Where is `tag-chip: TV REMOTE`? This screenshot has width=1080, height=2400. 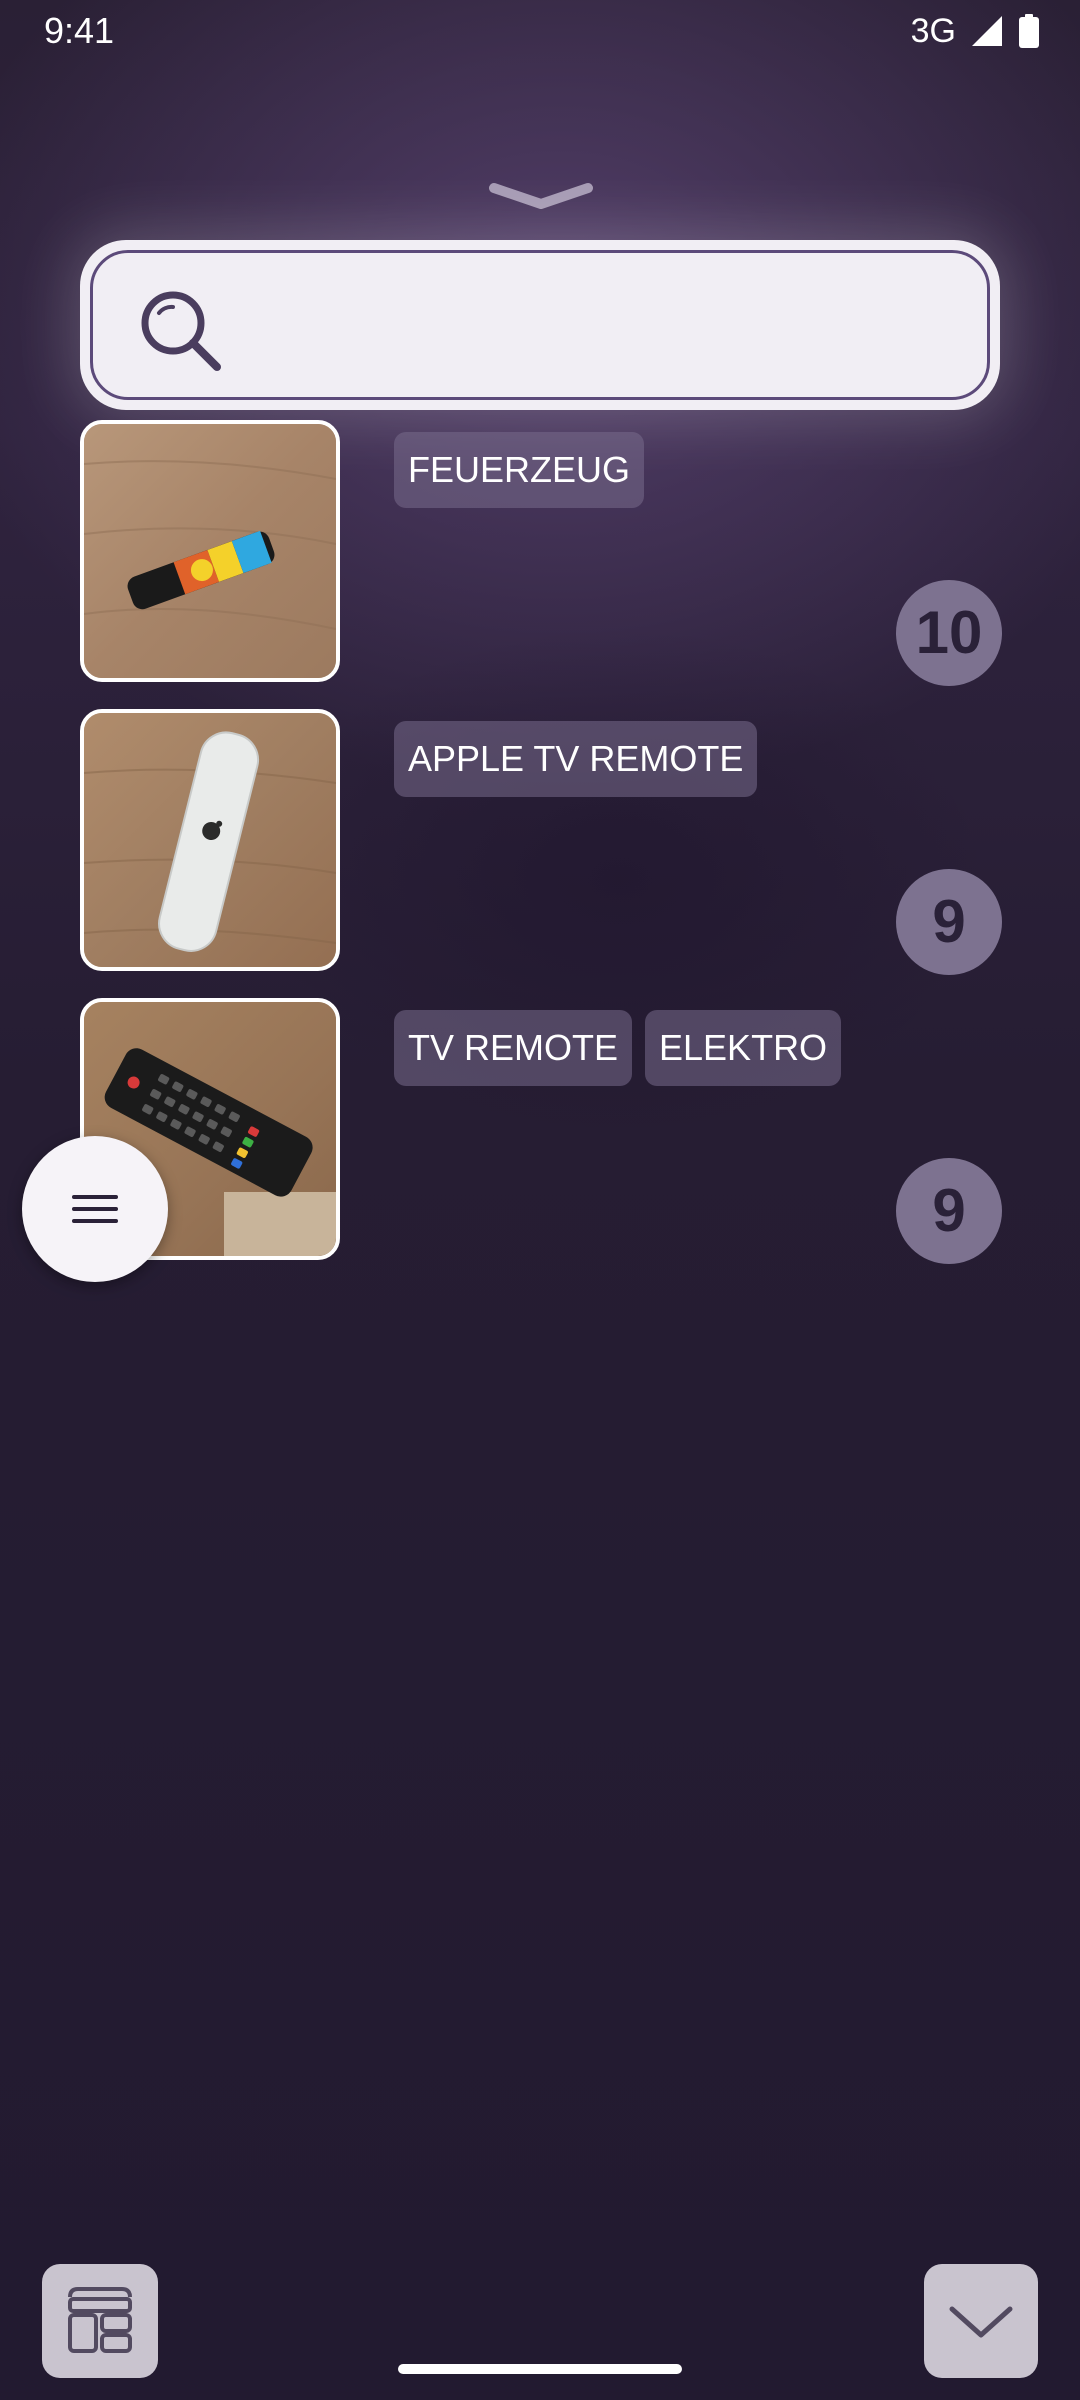 tag-chip: TV REMOTE is located at coordinates (513, 1048).